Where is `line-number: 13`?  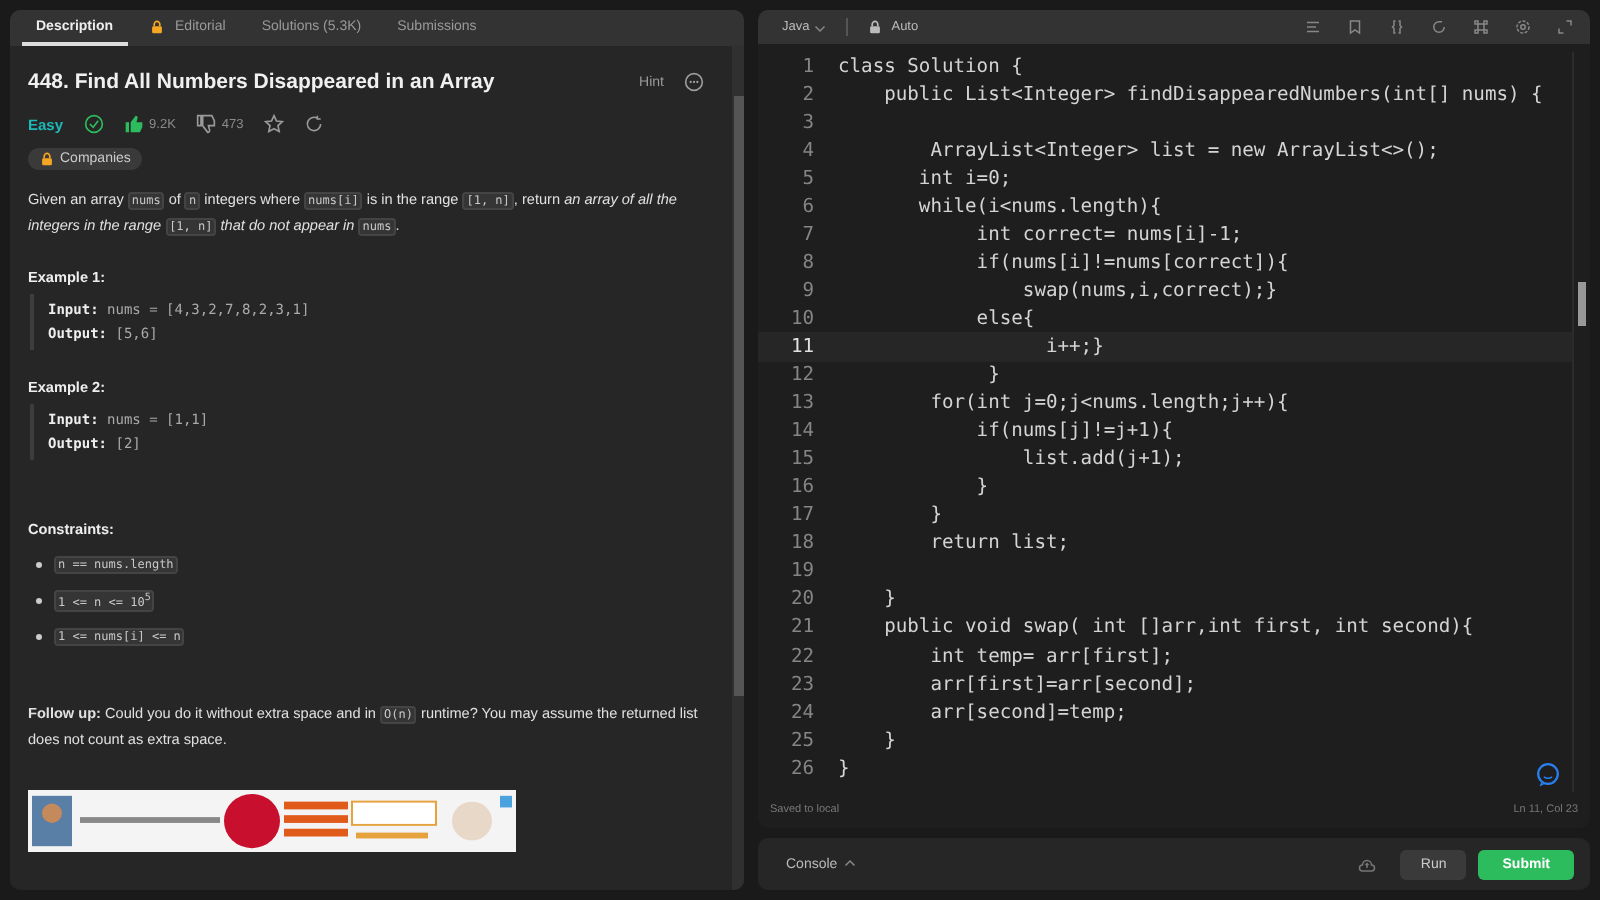
line-number: 13 is located at coordinates (801, 403).